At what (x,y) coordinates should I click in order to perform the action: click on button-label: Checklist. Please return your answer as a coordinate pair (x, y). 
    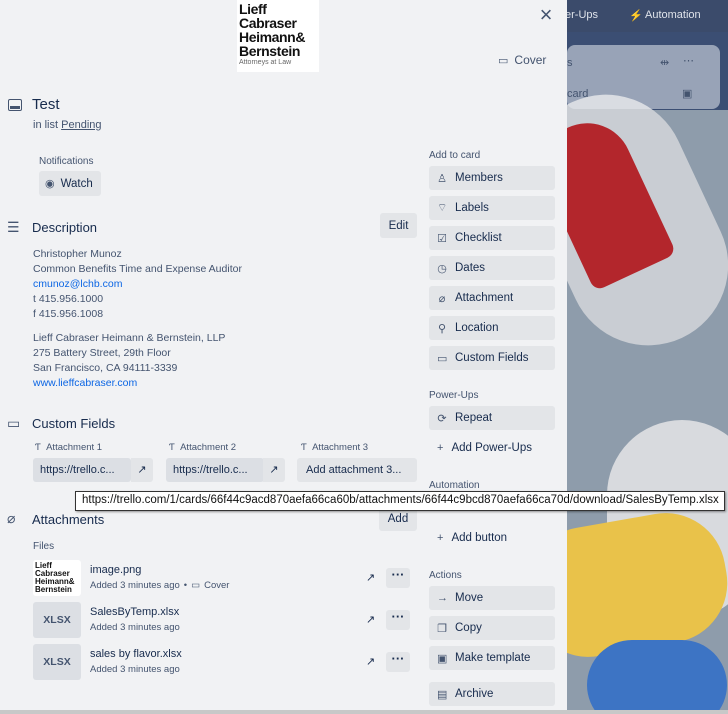
    Looking at the image, I should click on (478, 238).